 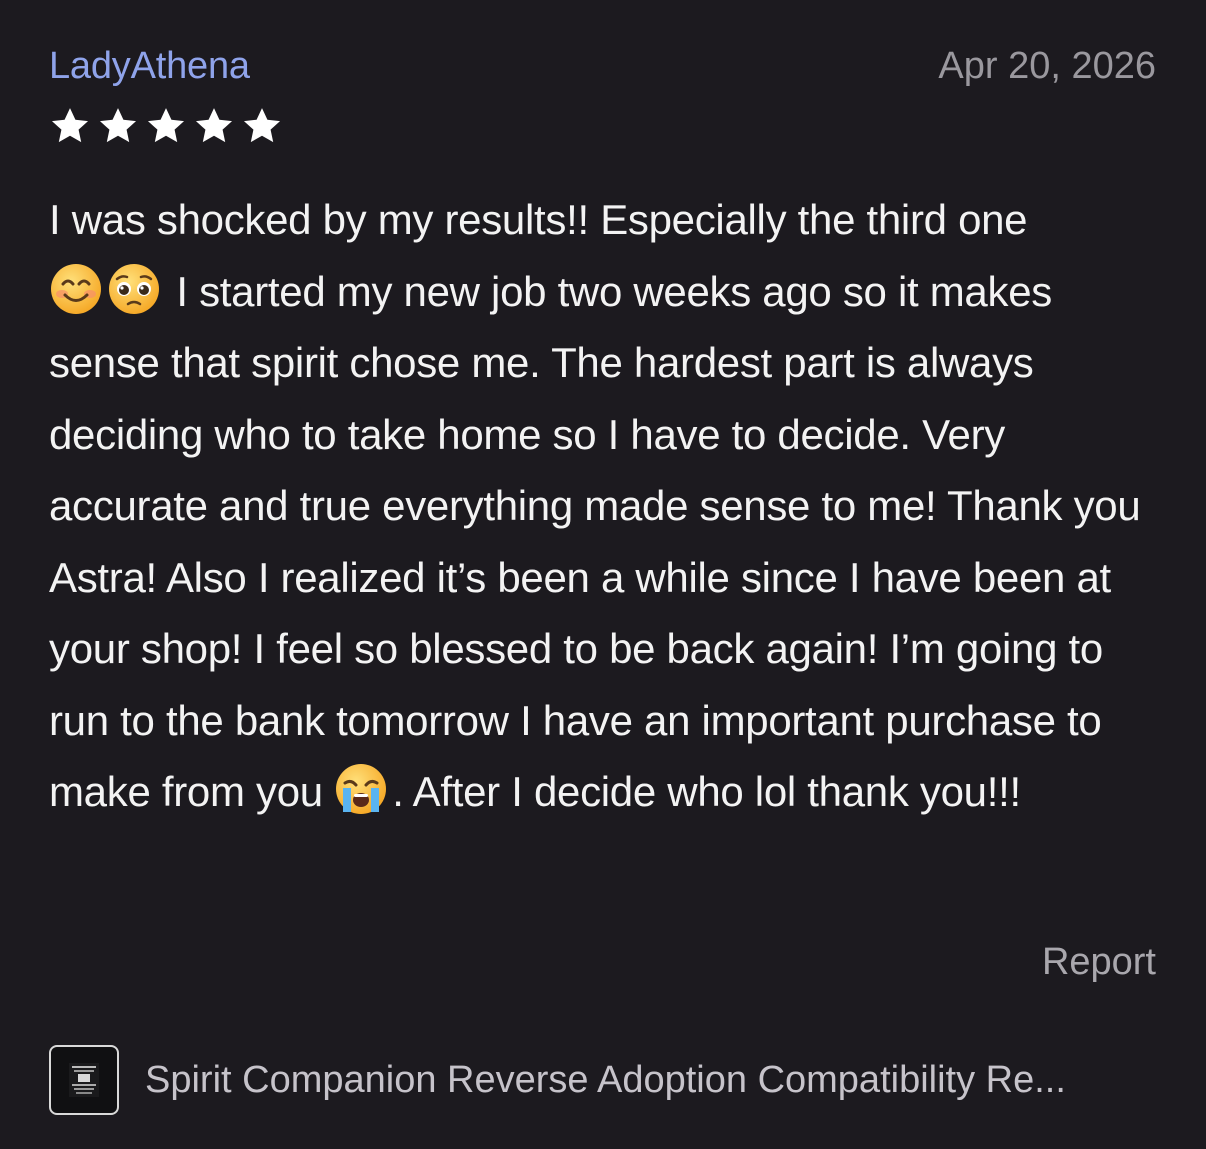 What do you see at coordinates (706, 791) in the screenshot?
I see `review-text-part: . After I decide who lol thank you!!!` at bounding box center [706, 791].